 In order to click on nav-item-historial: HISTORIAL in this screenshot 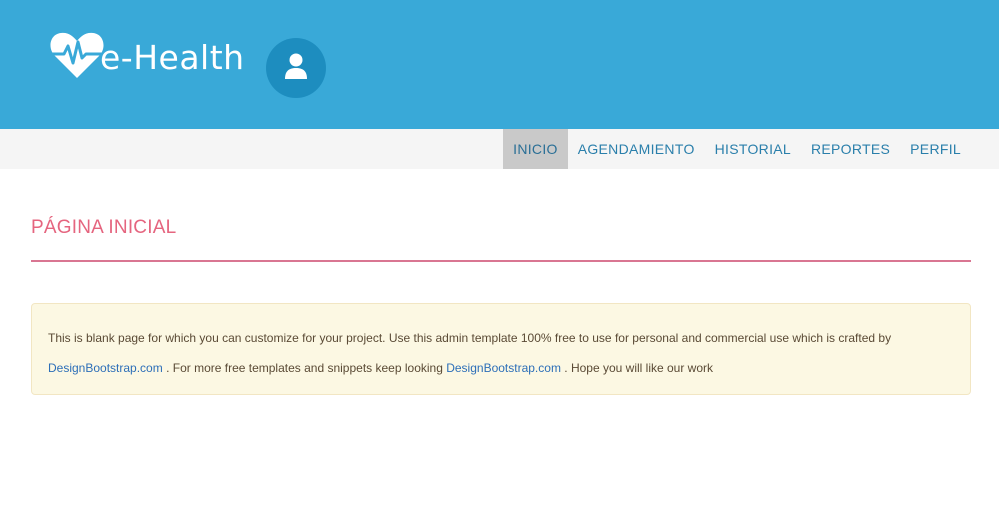, I will do `click(753, 149)`.